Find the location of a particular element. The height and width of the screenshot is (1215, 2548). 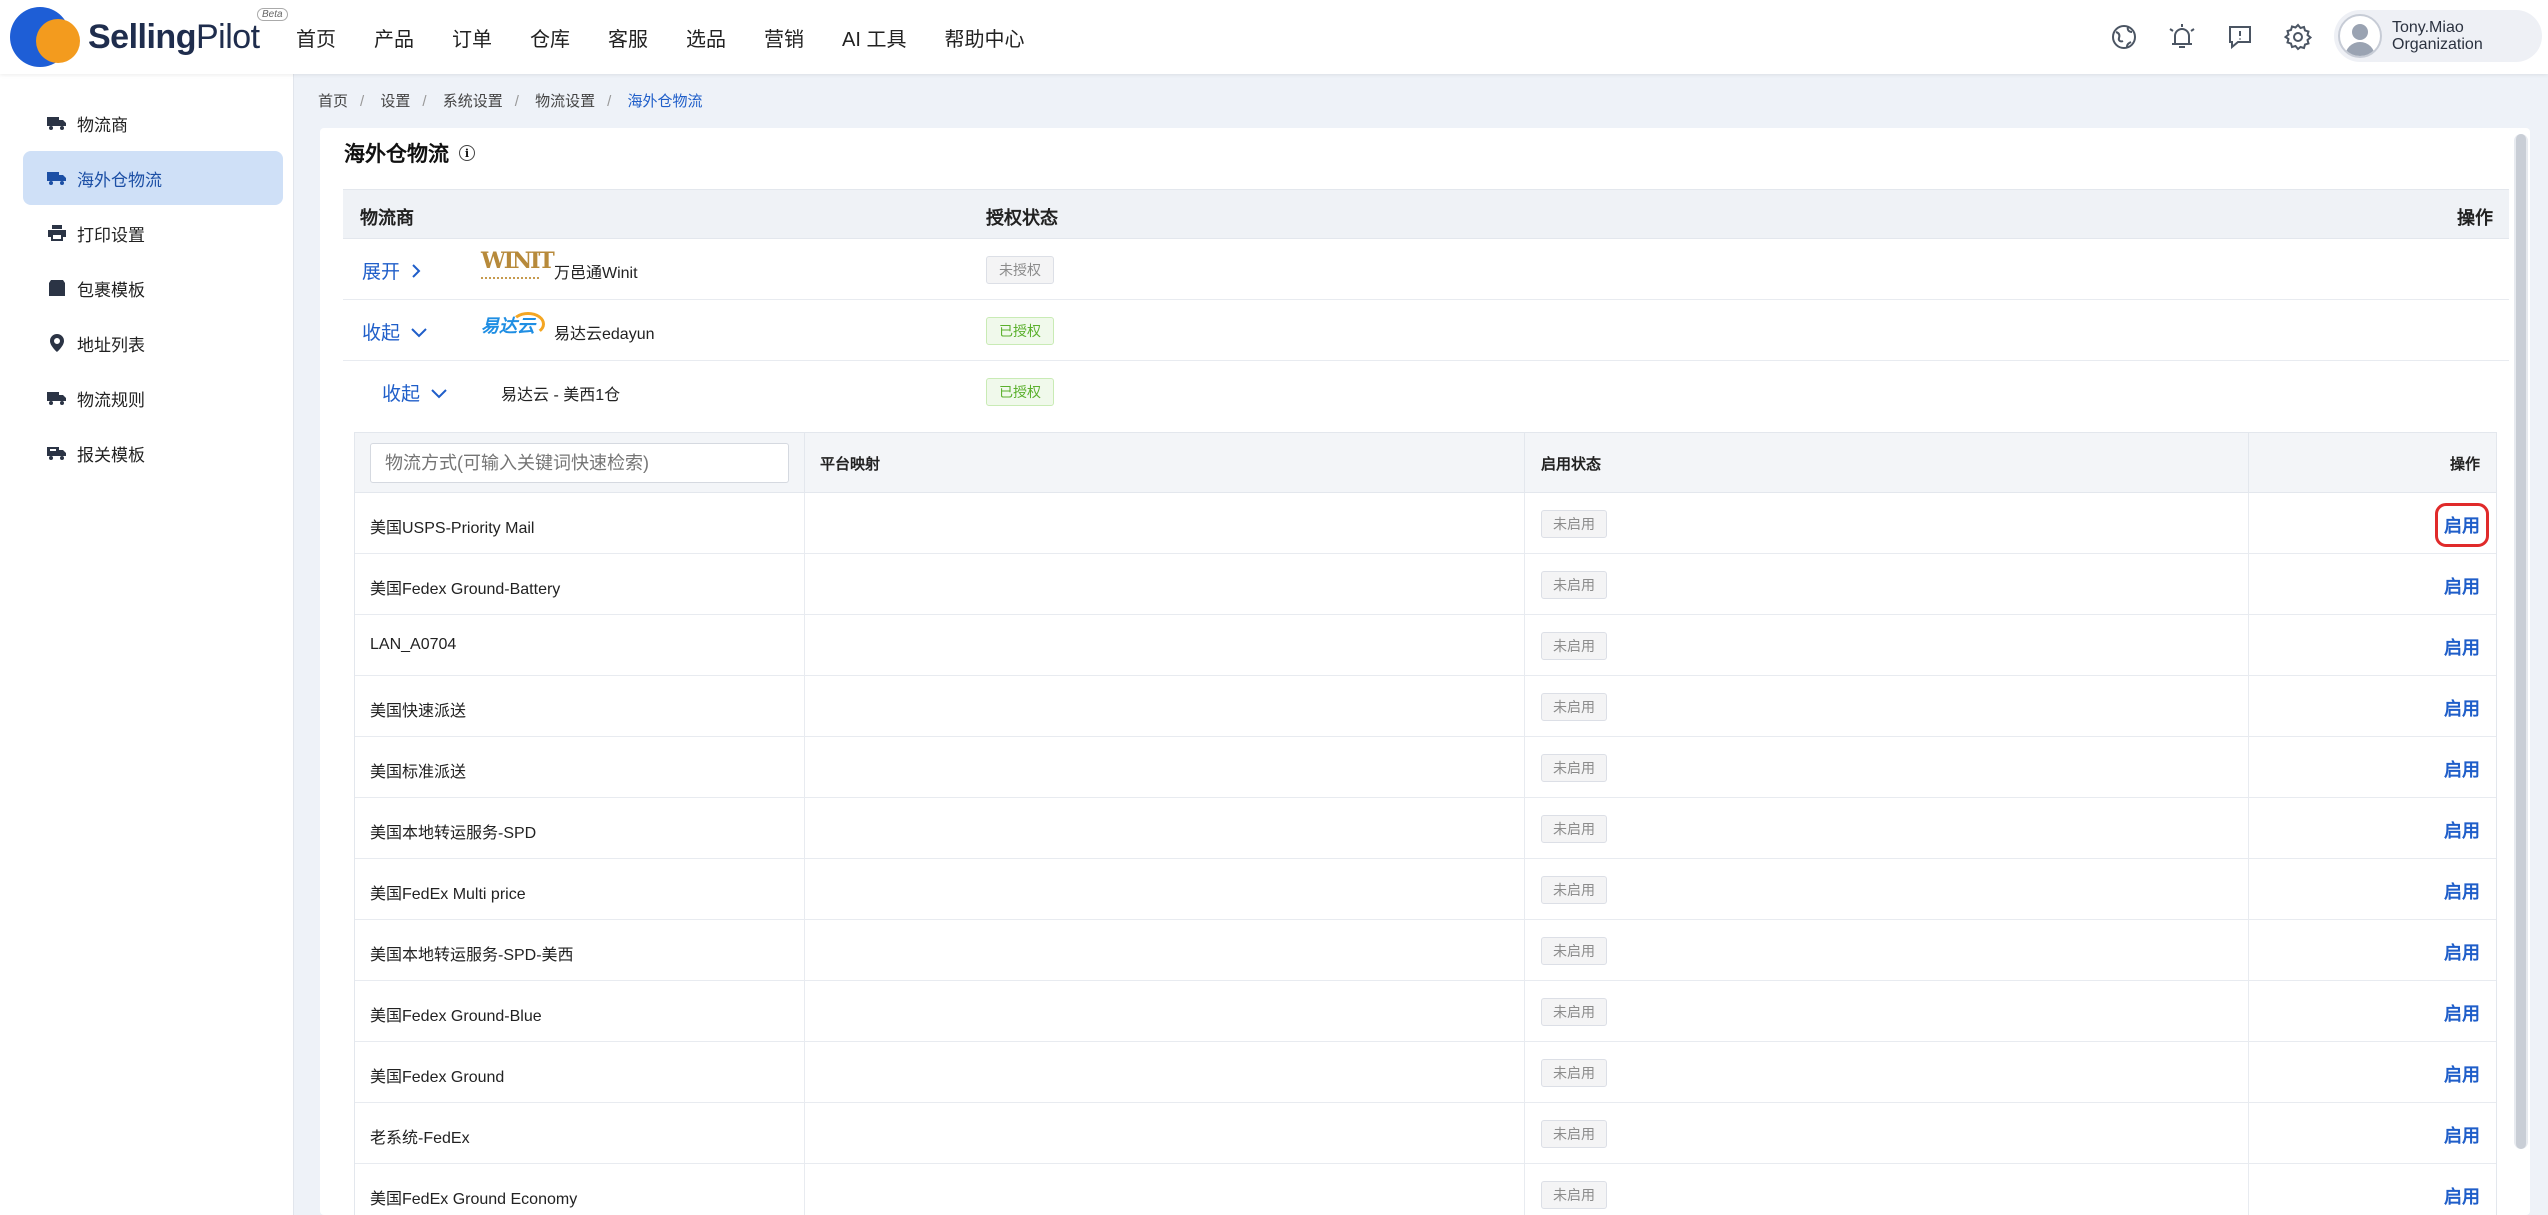

table-row: 美国FedEx Multi price 未启用 启用 is located at coordinates (1425, 889).